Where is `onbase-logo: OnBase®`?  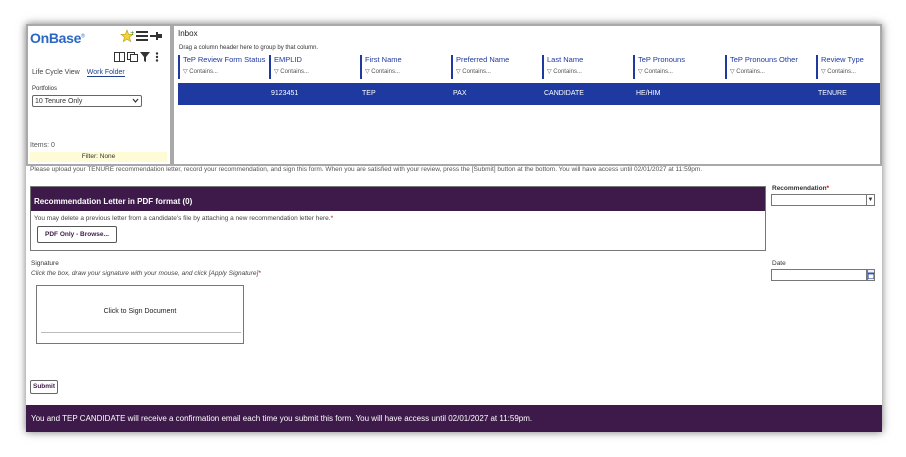
onbase-logo: OnBase® is located at coordinates (57, 38).